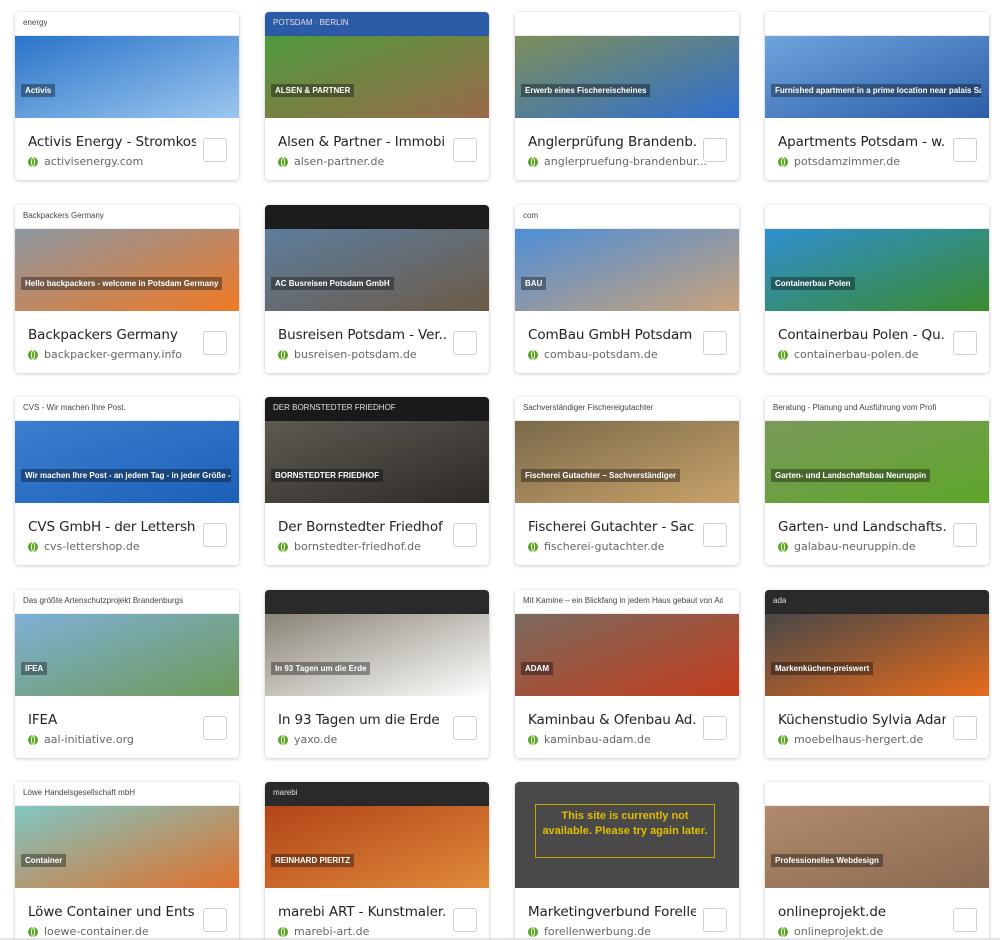 The image size is (1000, 940). Describe the element at coordinates (604, 546) in the screenshot. I see `site-domain: fischerei-gutachter.de` at that location.